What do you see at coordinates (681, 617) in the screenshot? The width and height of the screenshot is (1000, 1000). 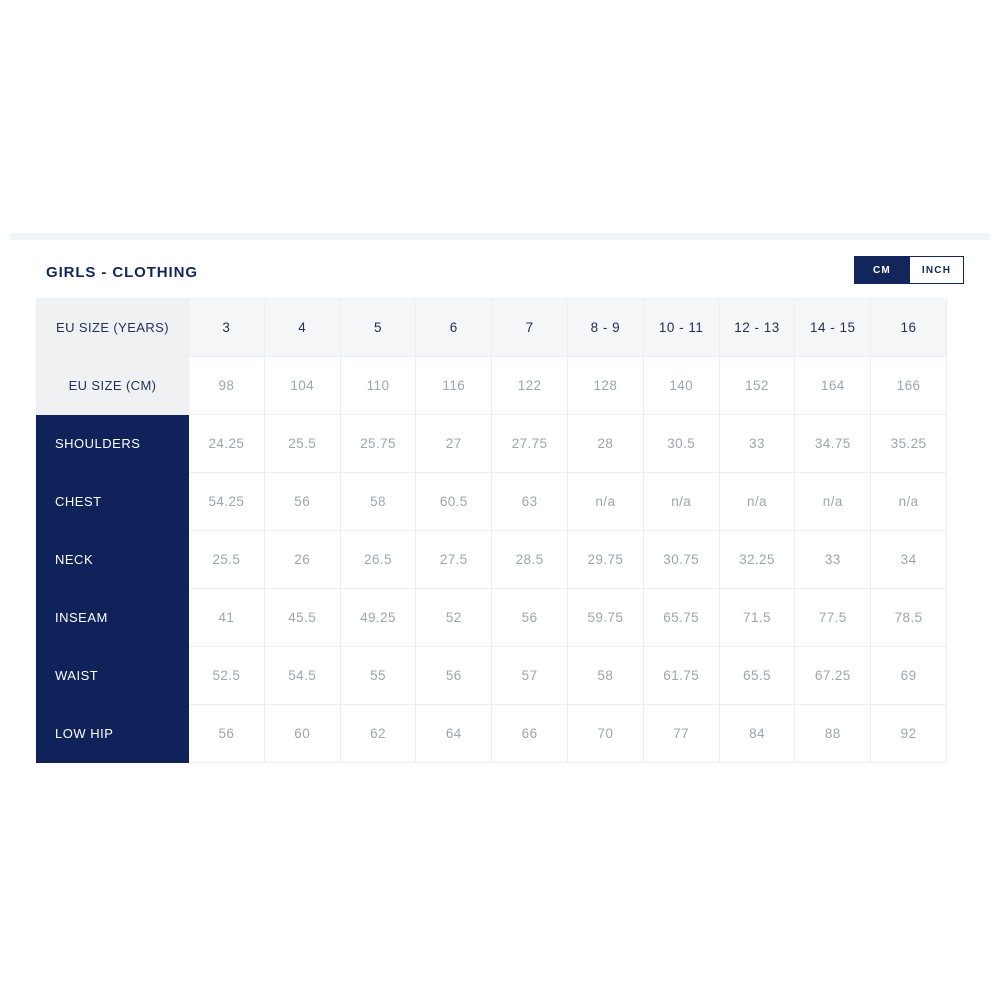 I see `table-cell: 65.75` at bounding box center [681, 617].